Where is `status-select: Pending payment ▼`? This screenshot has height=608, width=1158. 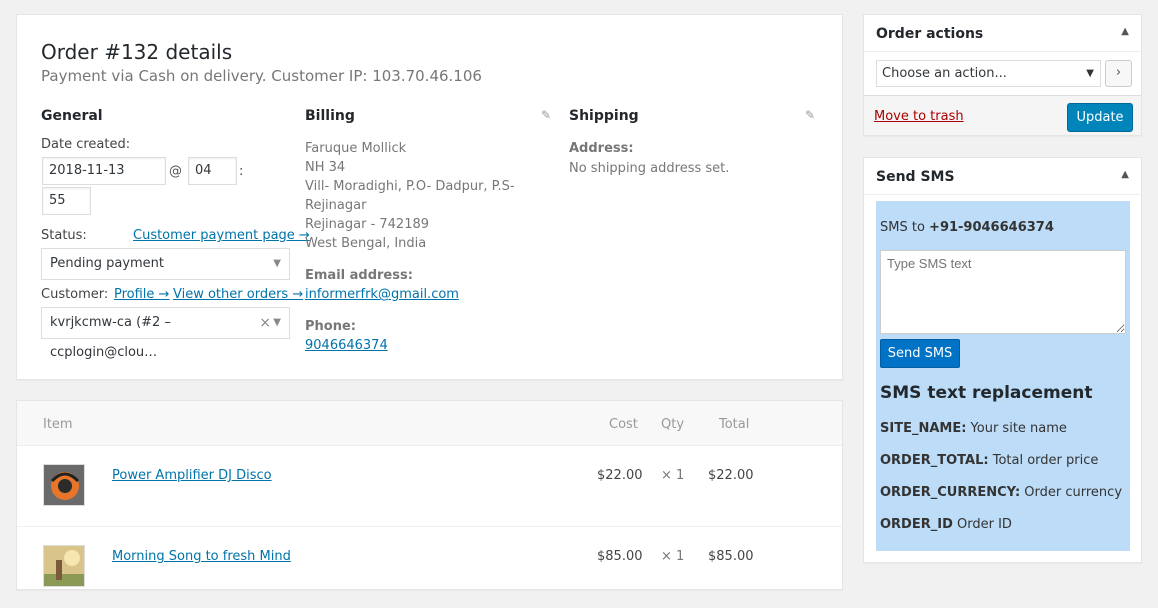
status-select: Pending payment ▼ is located at coordinates (165, 264).